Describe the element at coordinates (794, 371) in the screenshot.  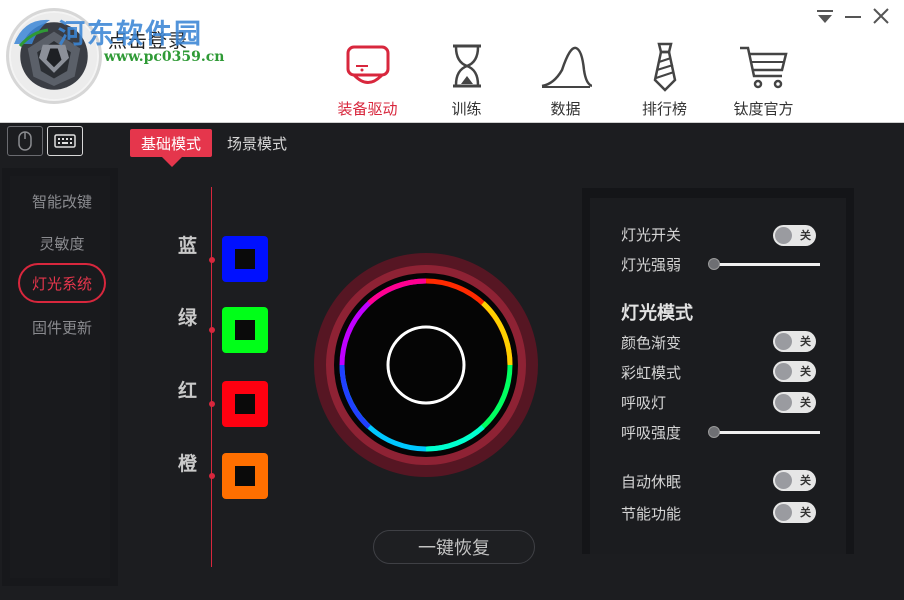
I see `rainbow-mode-toggle: 关` at that location.